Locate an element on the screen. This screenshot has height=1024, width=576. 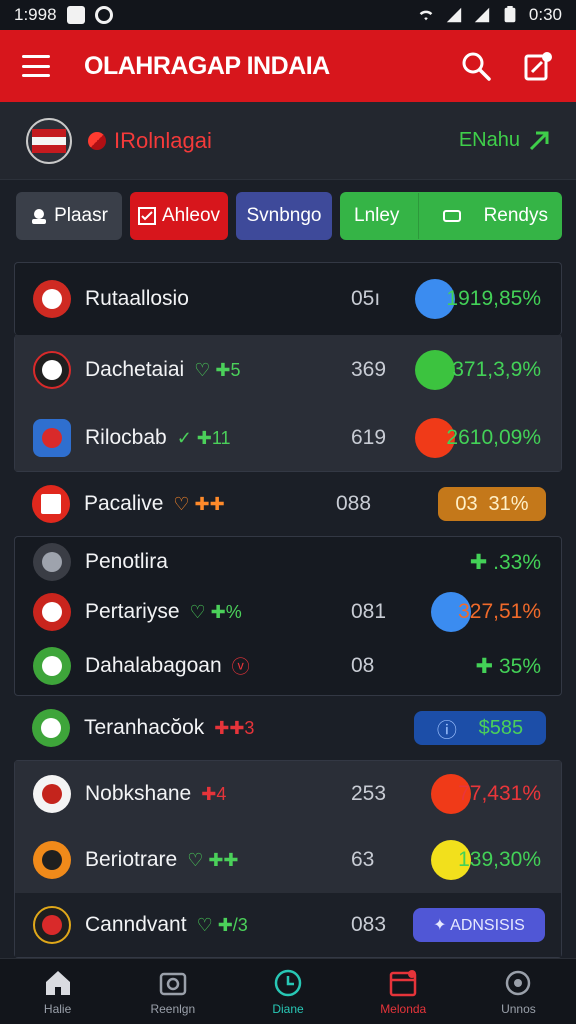
percentage: ✚ .33% is located at coordinates (505, 562).